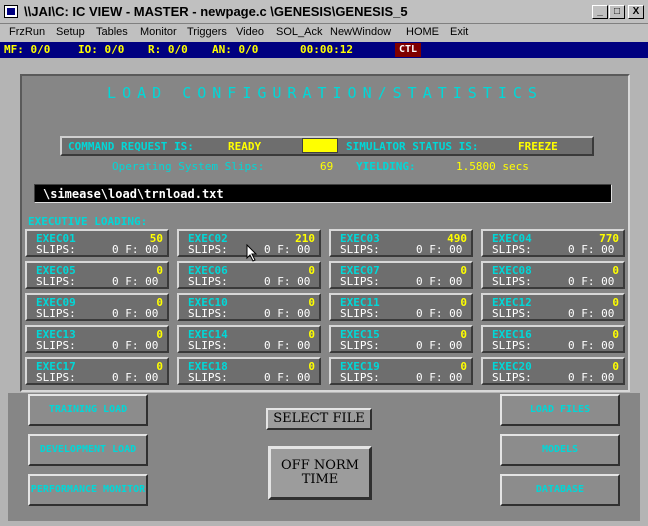  What do you see at coordinates (158, 32) in the screenshot?
I see `menu-monitor: Monitor` at bounding box center [158, 32].